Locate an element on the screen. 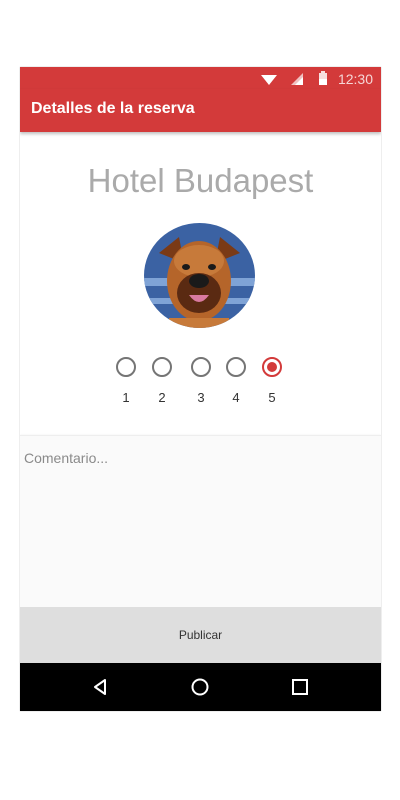  rating-group: 1 2 3 4 5 is located at coordinates (200, 382).